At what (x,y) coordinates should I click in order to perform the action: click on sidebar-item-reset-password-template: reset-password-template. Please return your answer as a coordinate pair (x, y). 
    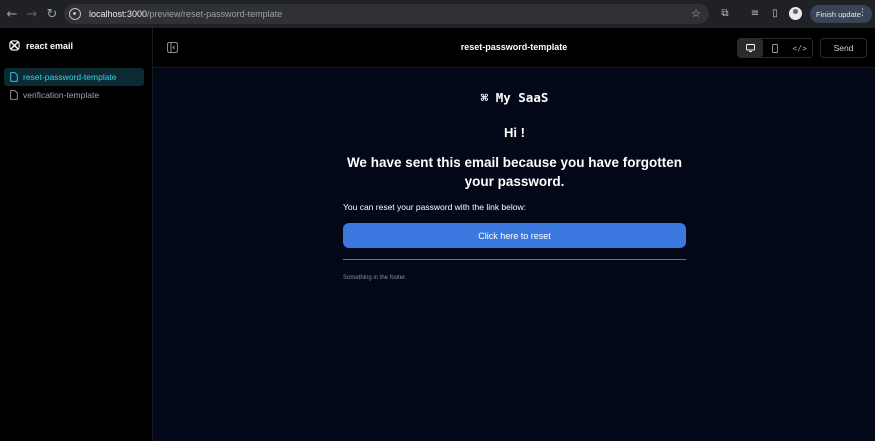
    Looking at the image, I should click on (74, 77).